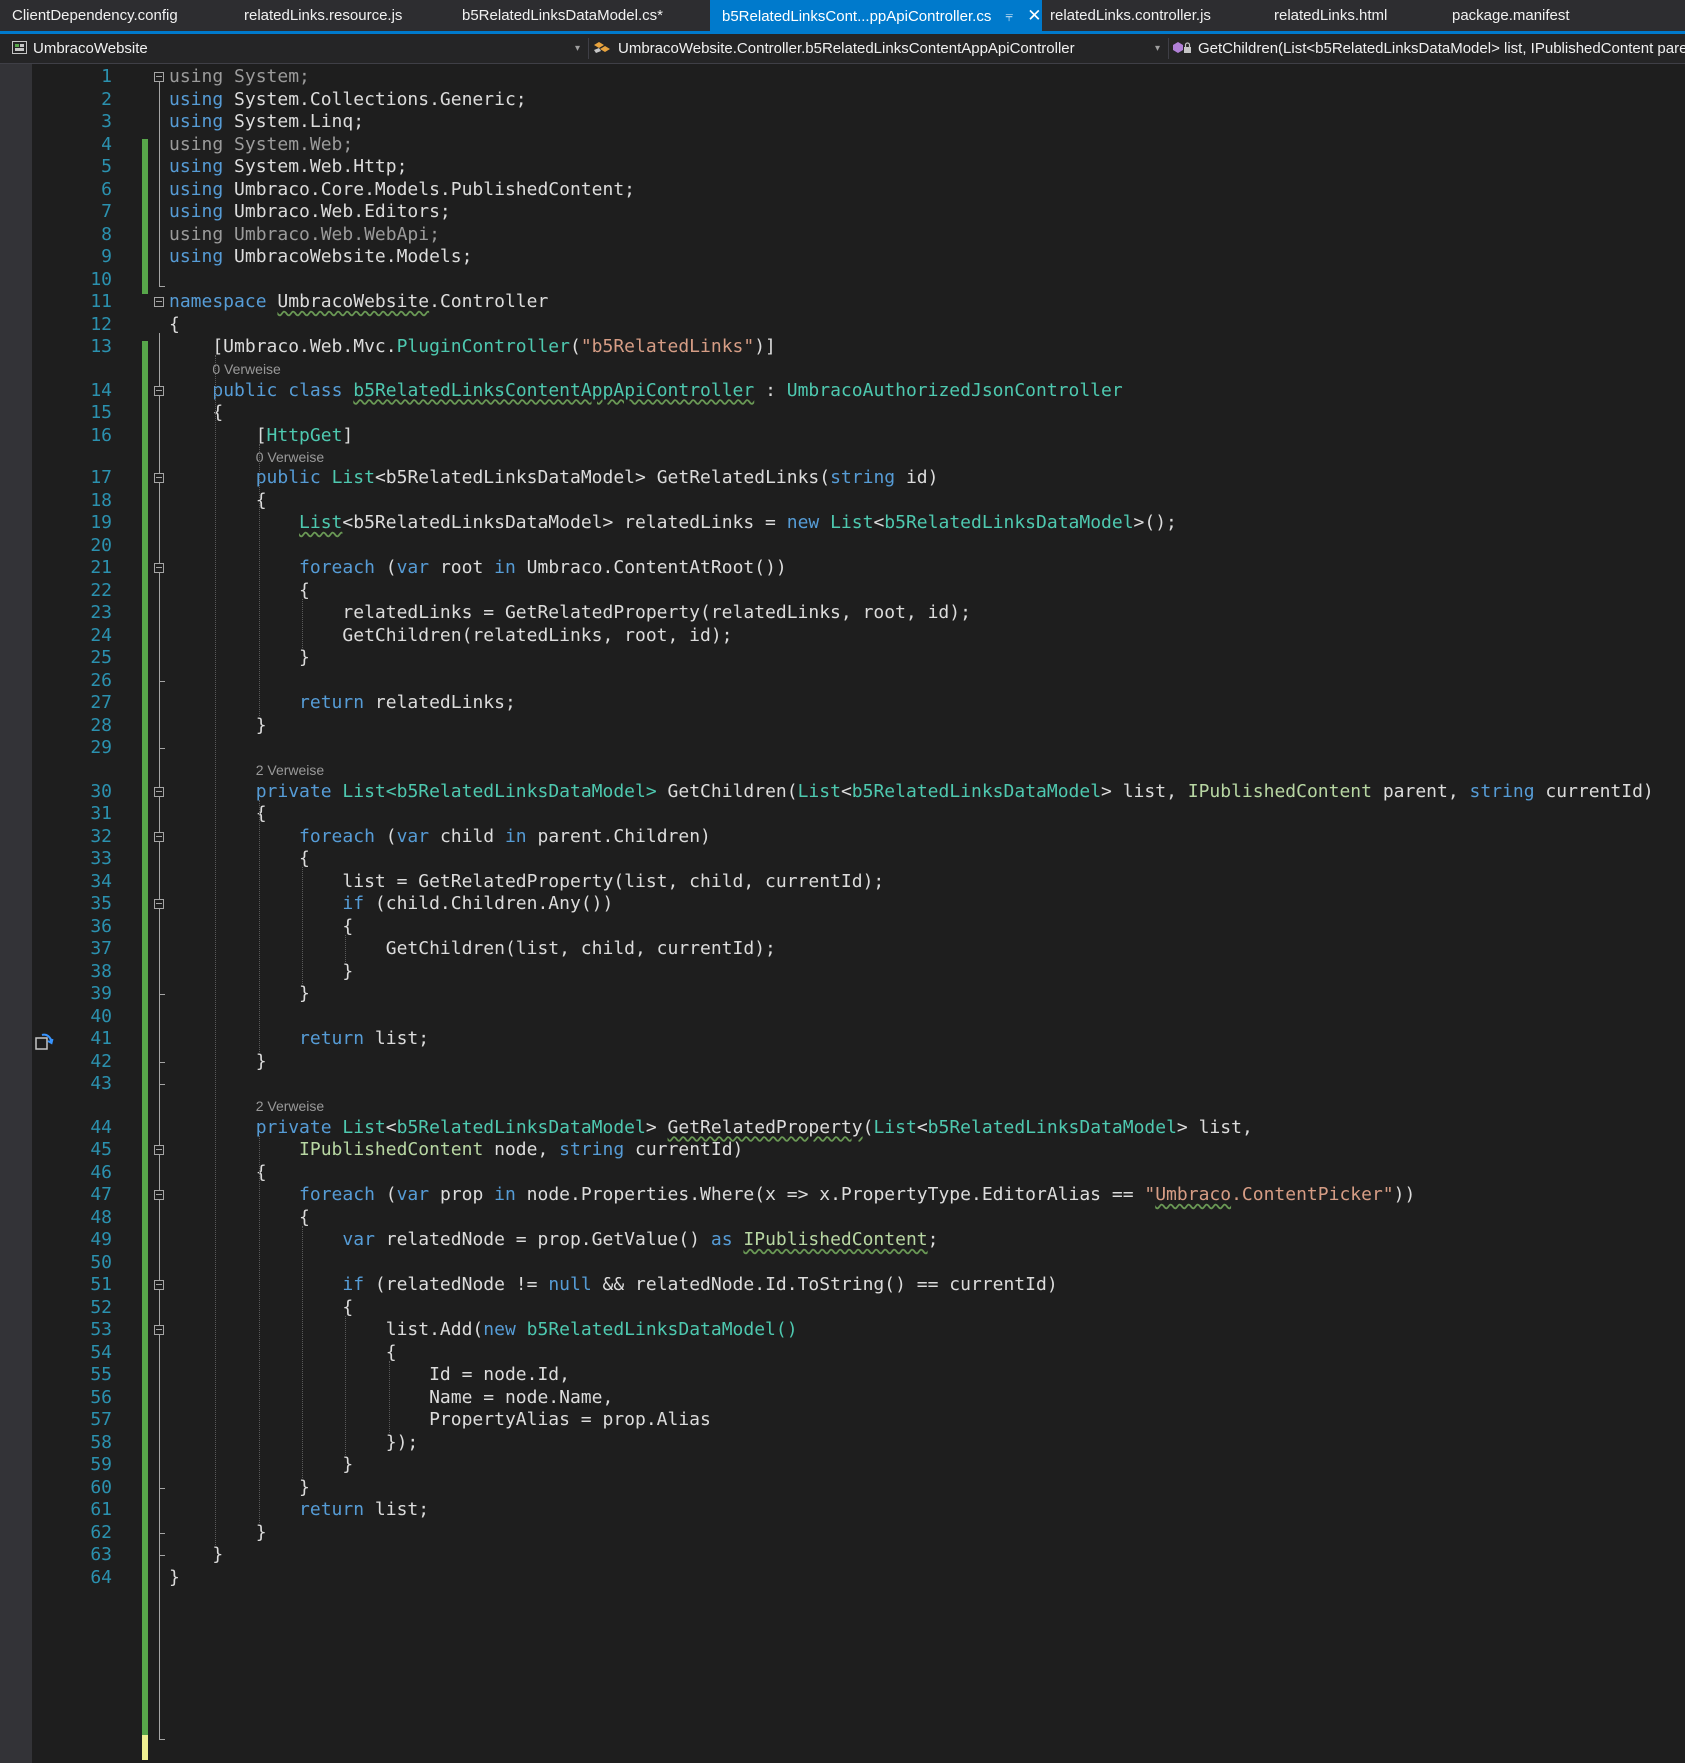 Image resolution: width=1685 pixels, height=1763 pixels. What do you see at coordinates (842, 413) in the screenshot?
I see `code-line: 15 {` at bounding box center [842, 413].